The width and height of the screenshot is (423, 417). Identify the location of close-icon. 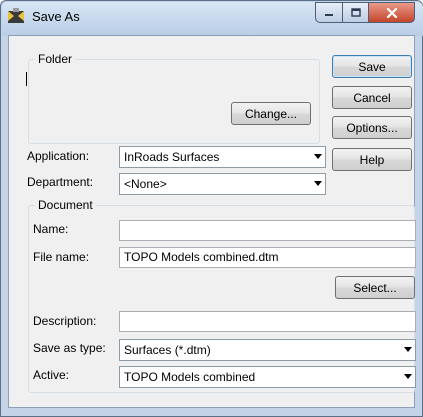
(391, 12).